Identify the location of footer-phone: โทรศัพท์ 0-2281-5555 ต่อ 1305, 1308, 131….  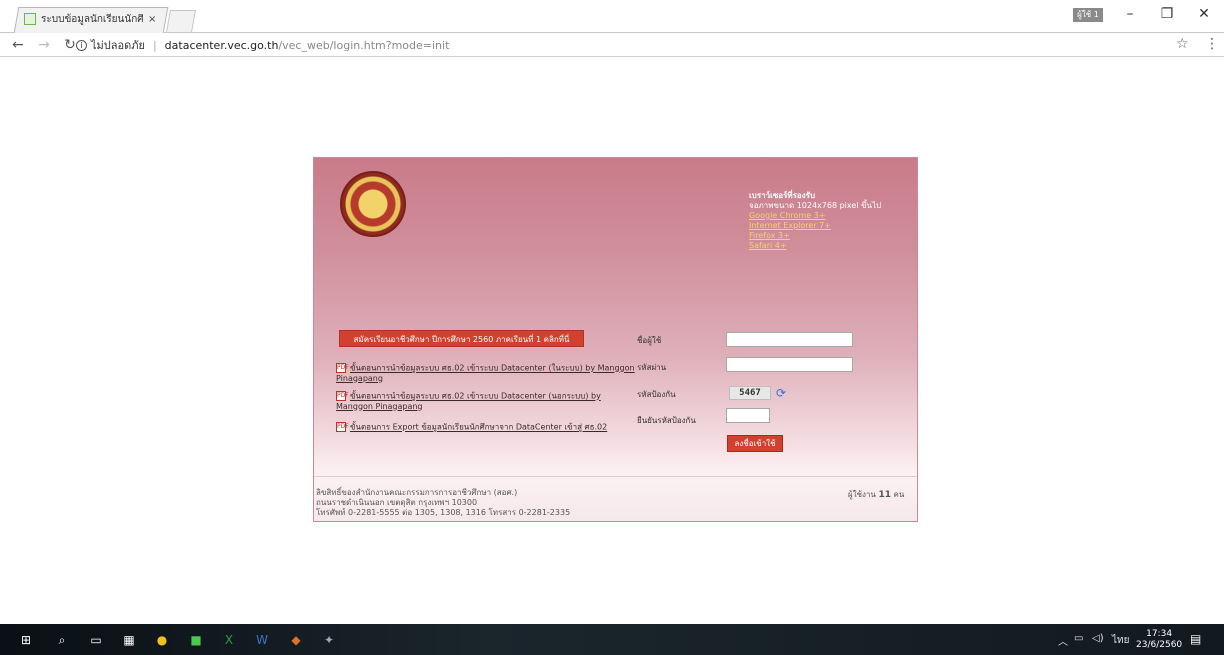
(443, 512).